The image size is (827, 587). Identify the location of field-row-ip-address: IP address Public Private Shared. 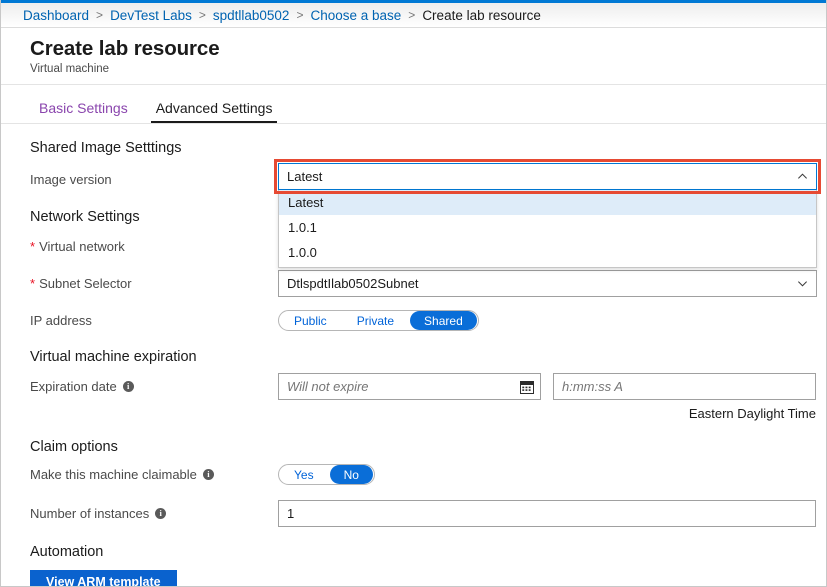
(413, 320).